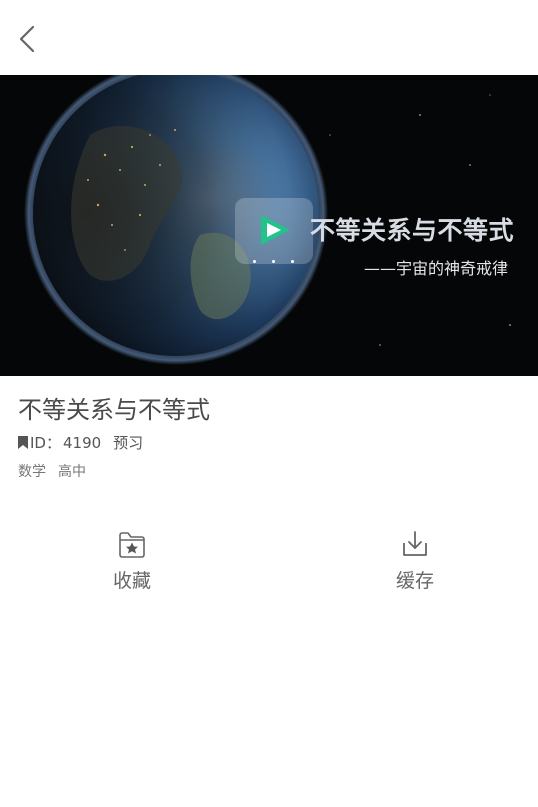 The image size is (538, 807). I want to click on slide-indicator, so click(275, 262).